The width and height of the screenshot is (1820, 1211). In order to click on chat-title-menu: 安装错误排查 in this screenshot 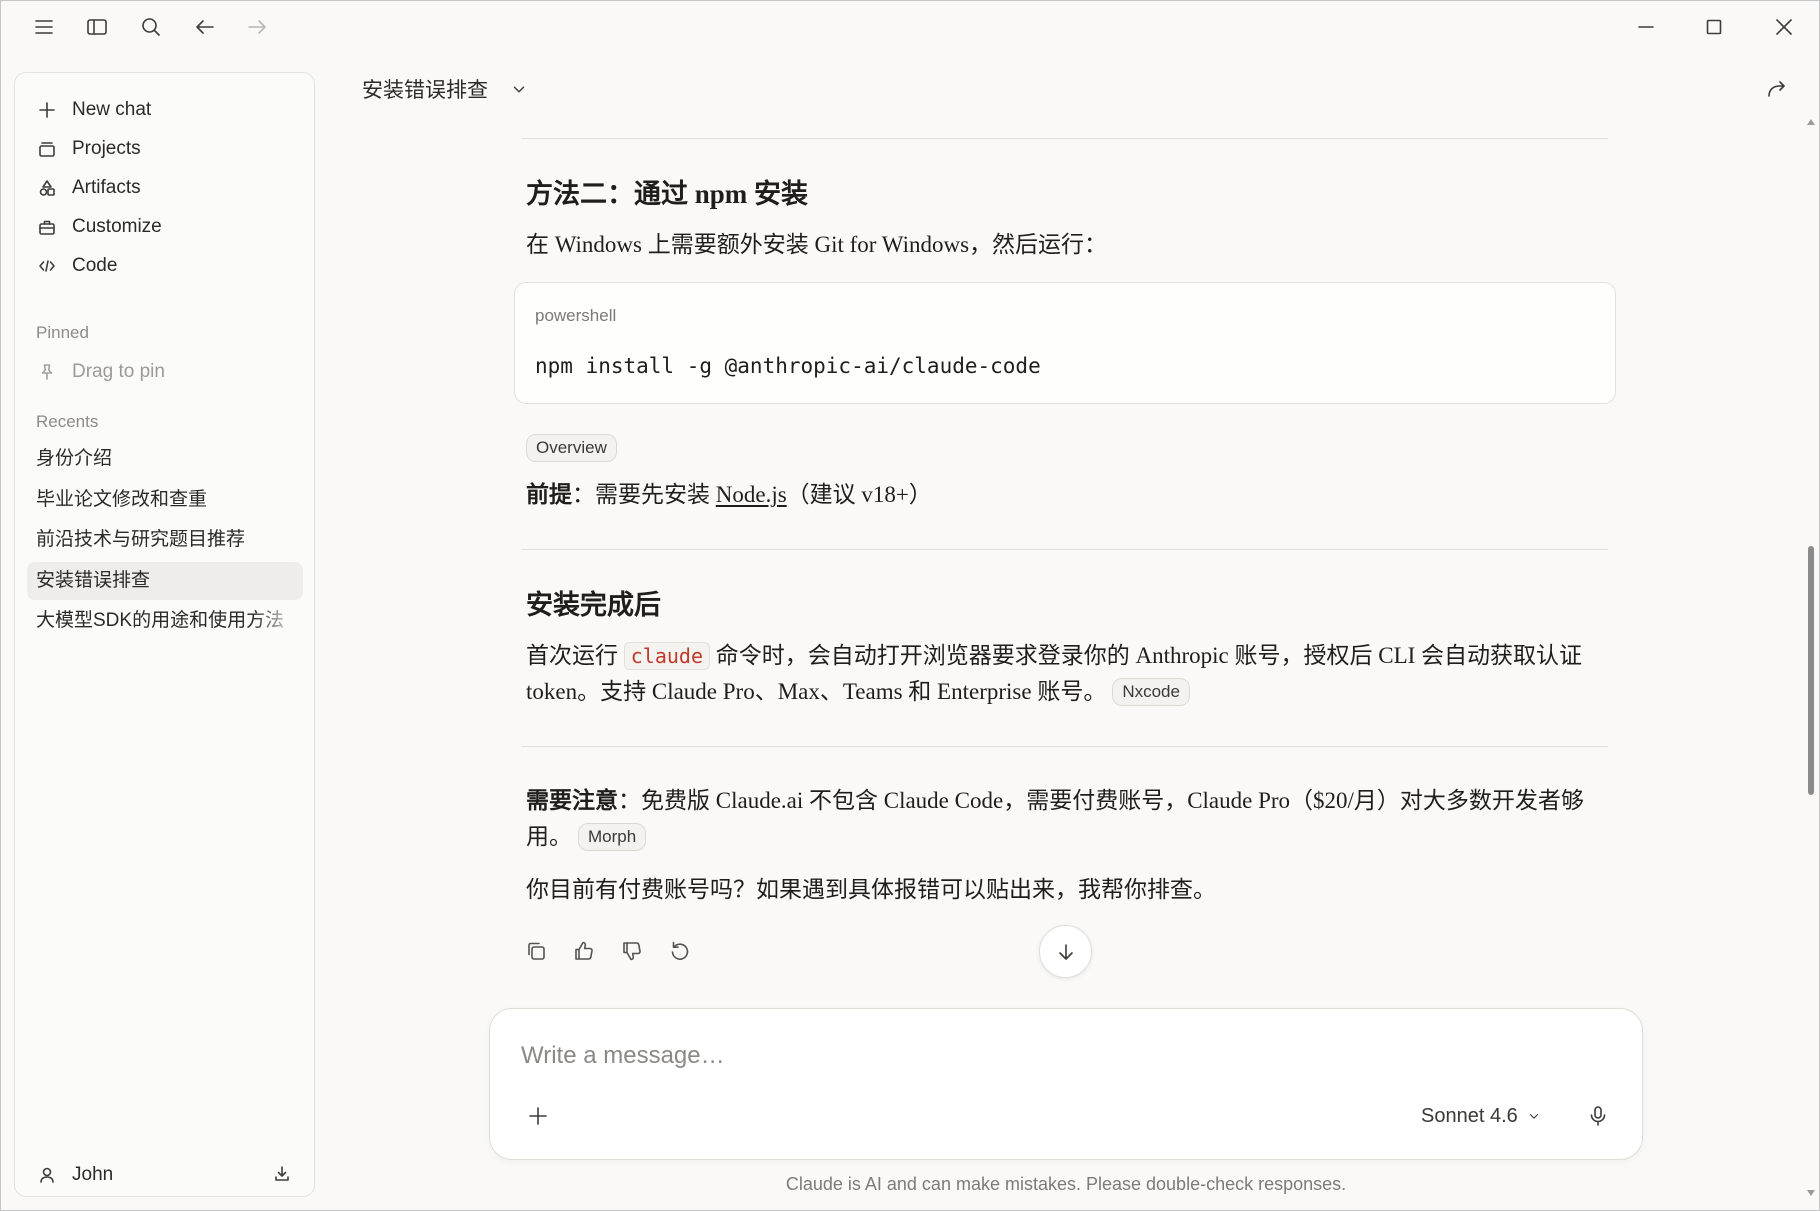, I will do `click(445, 89)`.